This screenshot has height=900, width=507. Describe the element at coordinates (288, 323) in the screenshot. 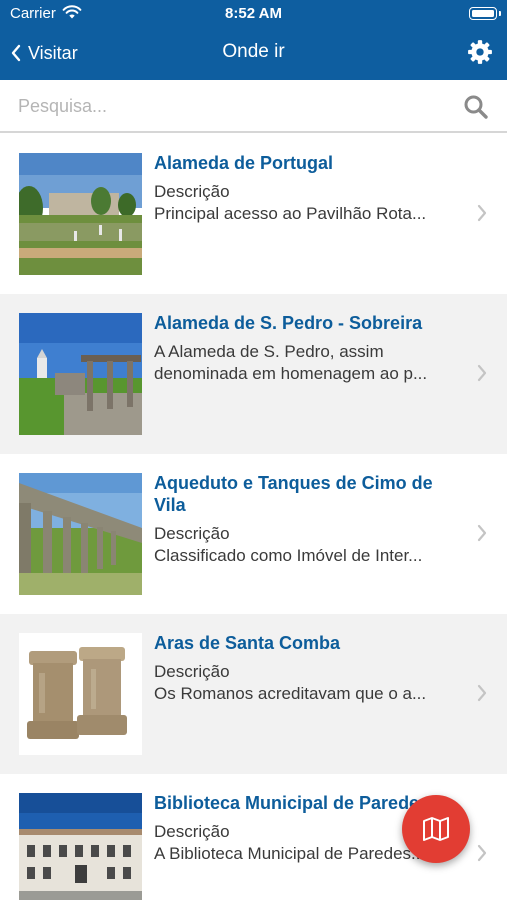

I see `place-title: Alameda de S. Pedro - Sobreira` at that location.